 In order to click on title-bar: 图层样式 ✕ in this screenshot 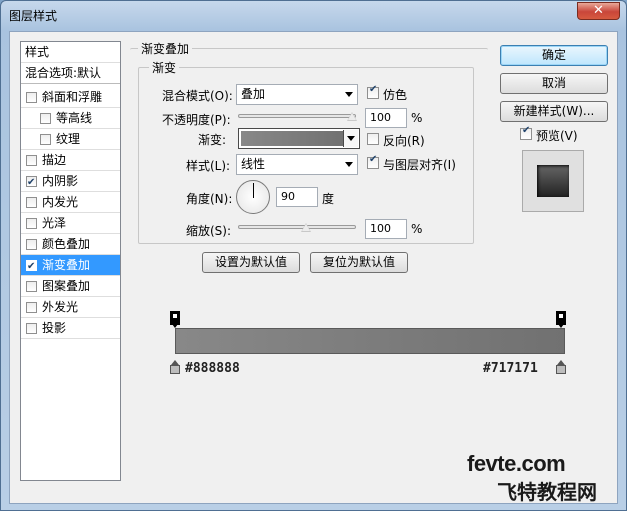, I will do `click(313, 16)`.